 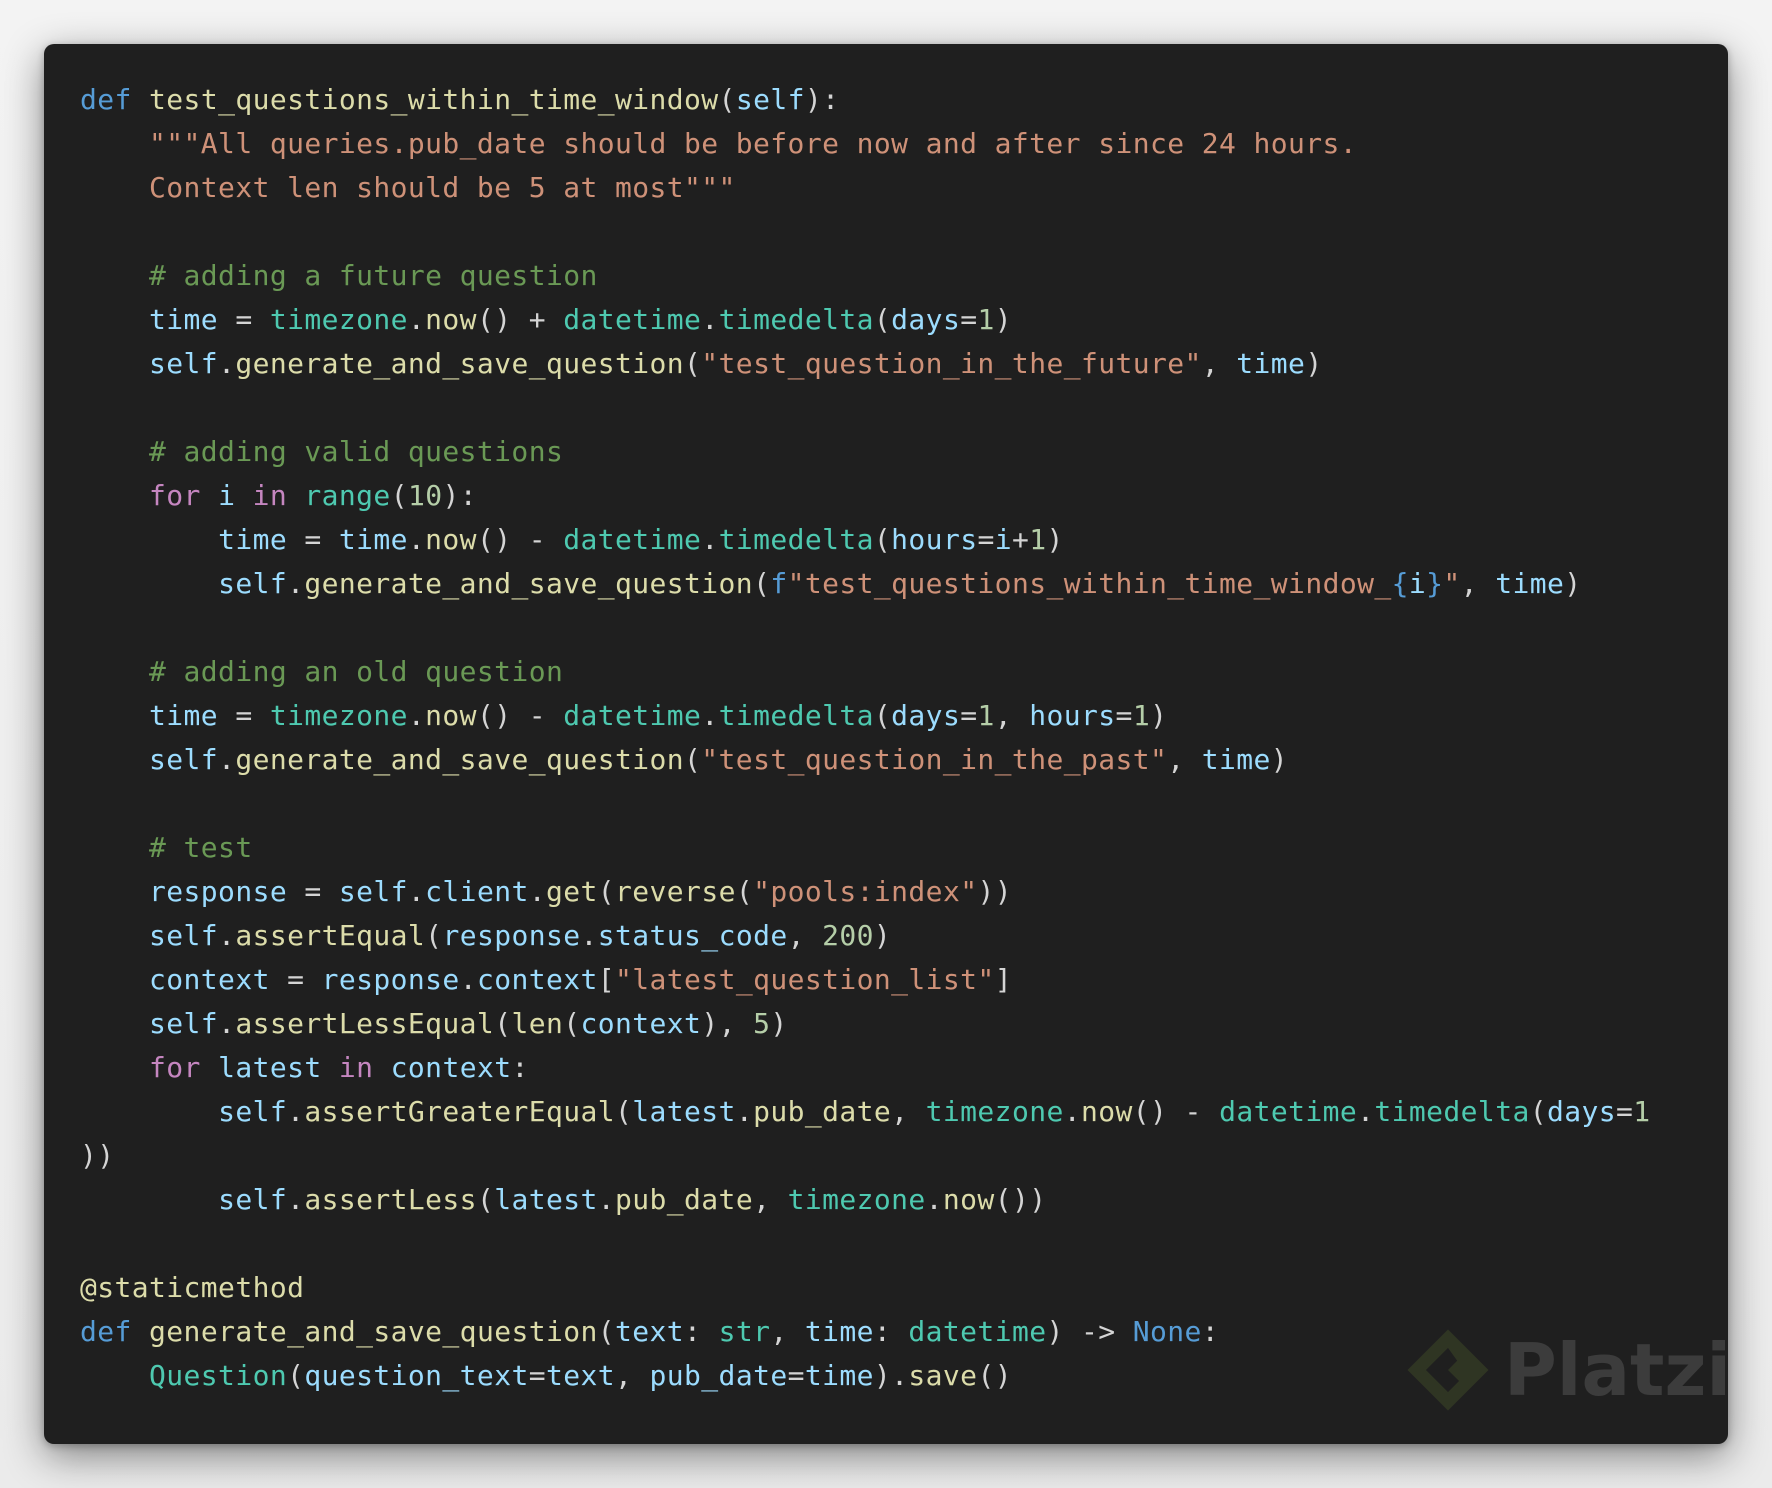 I want to click on code-line: self.assertLessEqual(len(context), 5), so click(x=865, y=1024).